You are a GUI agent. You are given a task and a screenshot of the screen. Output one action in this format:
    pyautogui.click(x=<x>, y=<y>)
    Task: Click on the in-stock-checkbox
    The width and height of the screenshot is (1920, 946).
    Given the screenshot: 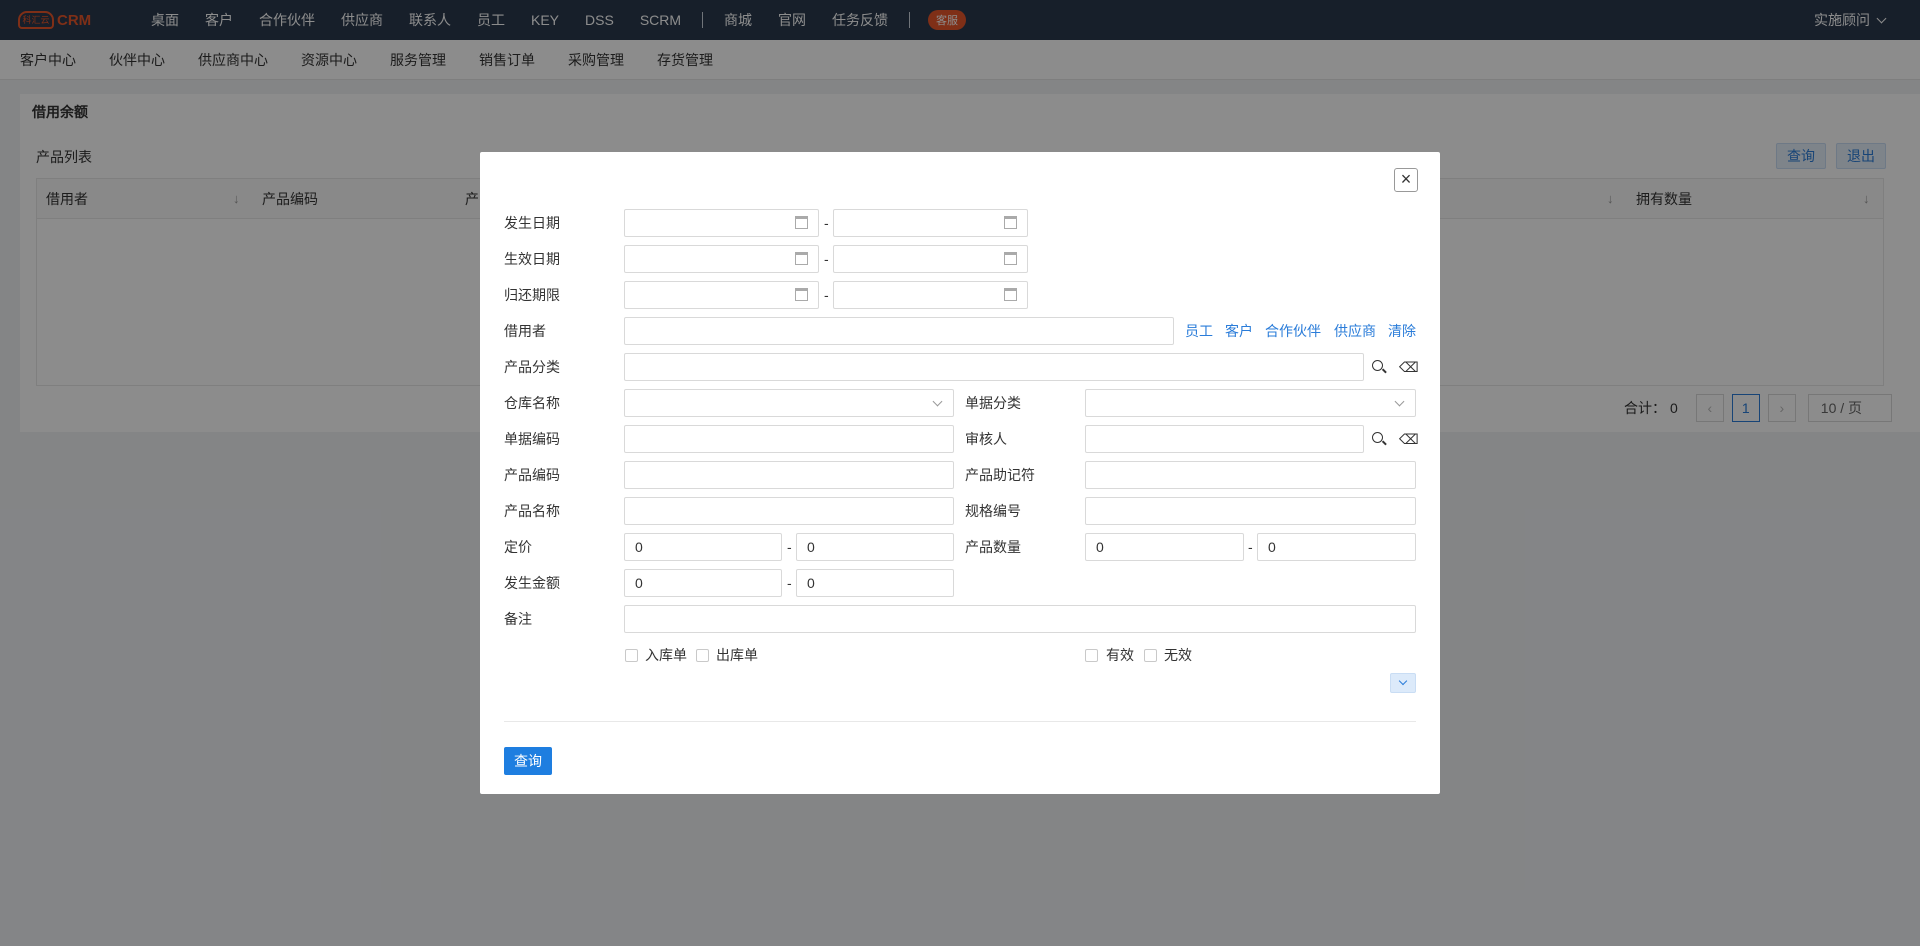 What is the action you would take?
    pyautogui.click(x=631, y=655)
    